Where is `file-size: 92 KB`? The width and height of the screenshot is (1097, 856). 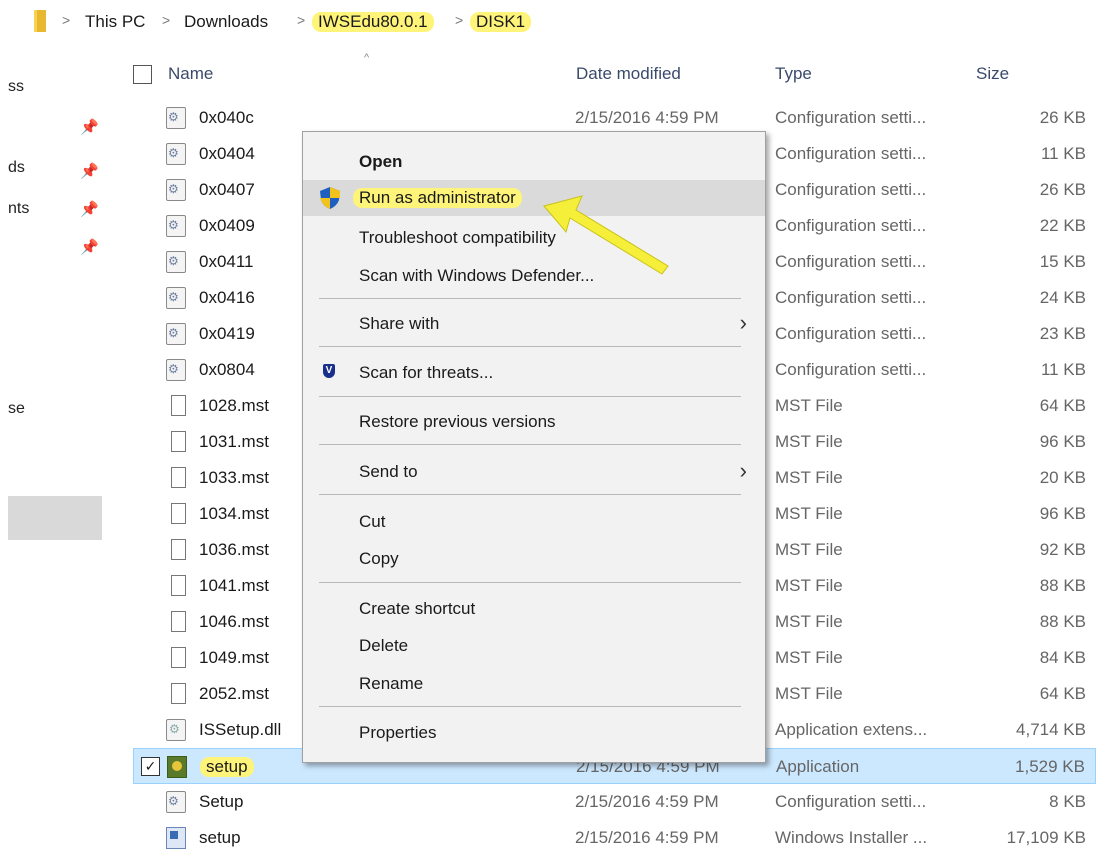
file-size: 92 KB is located at coordinates (1062, 549).